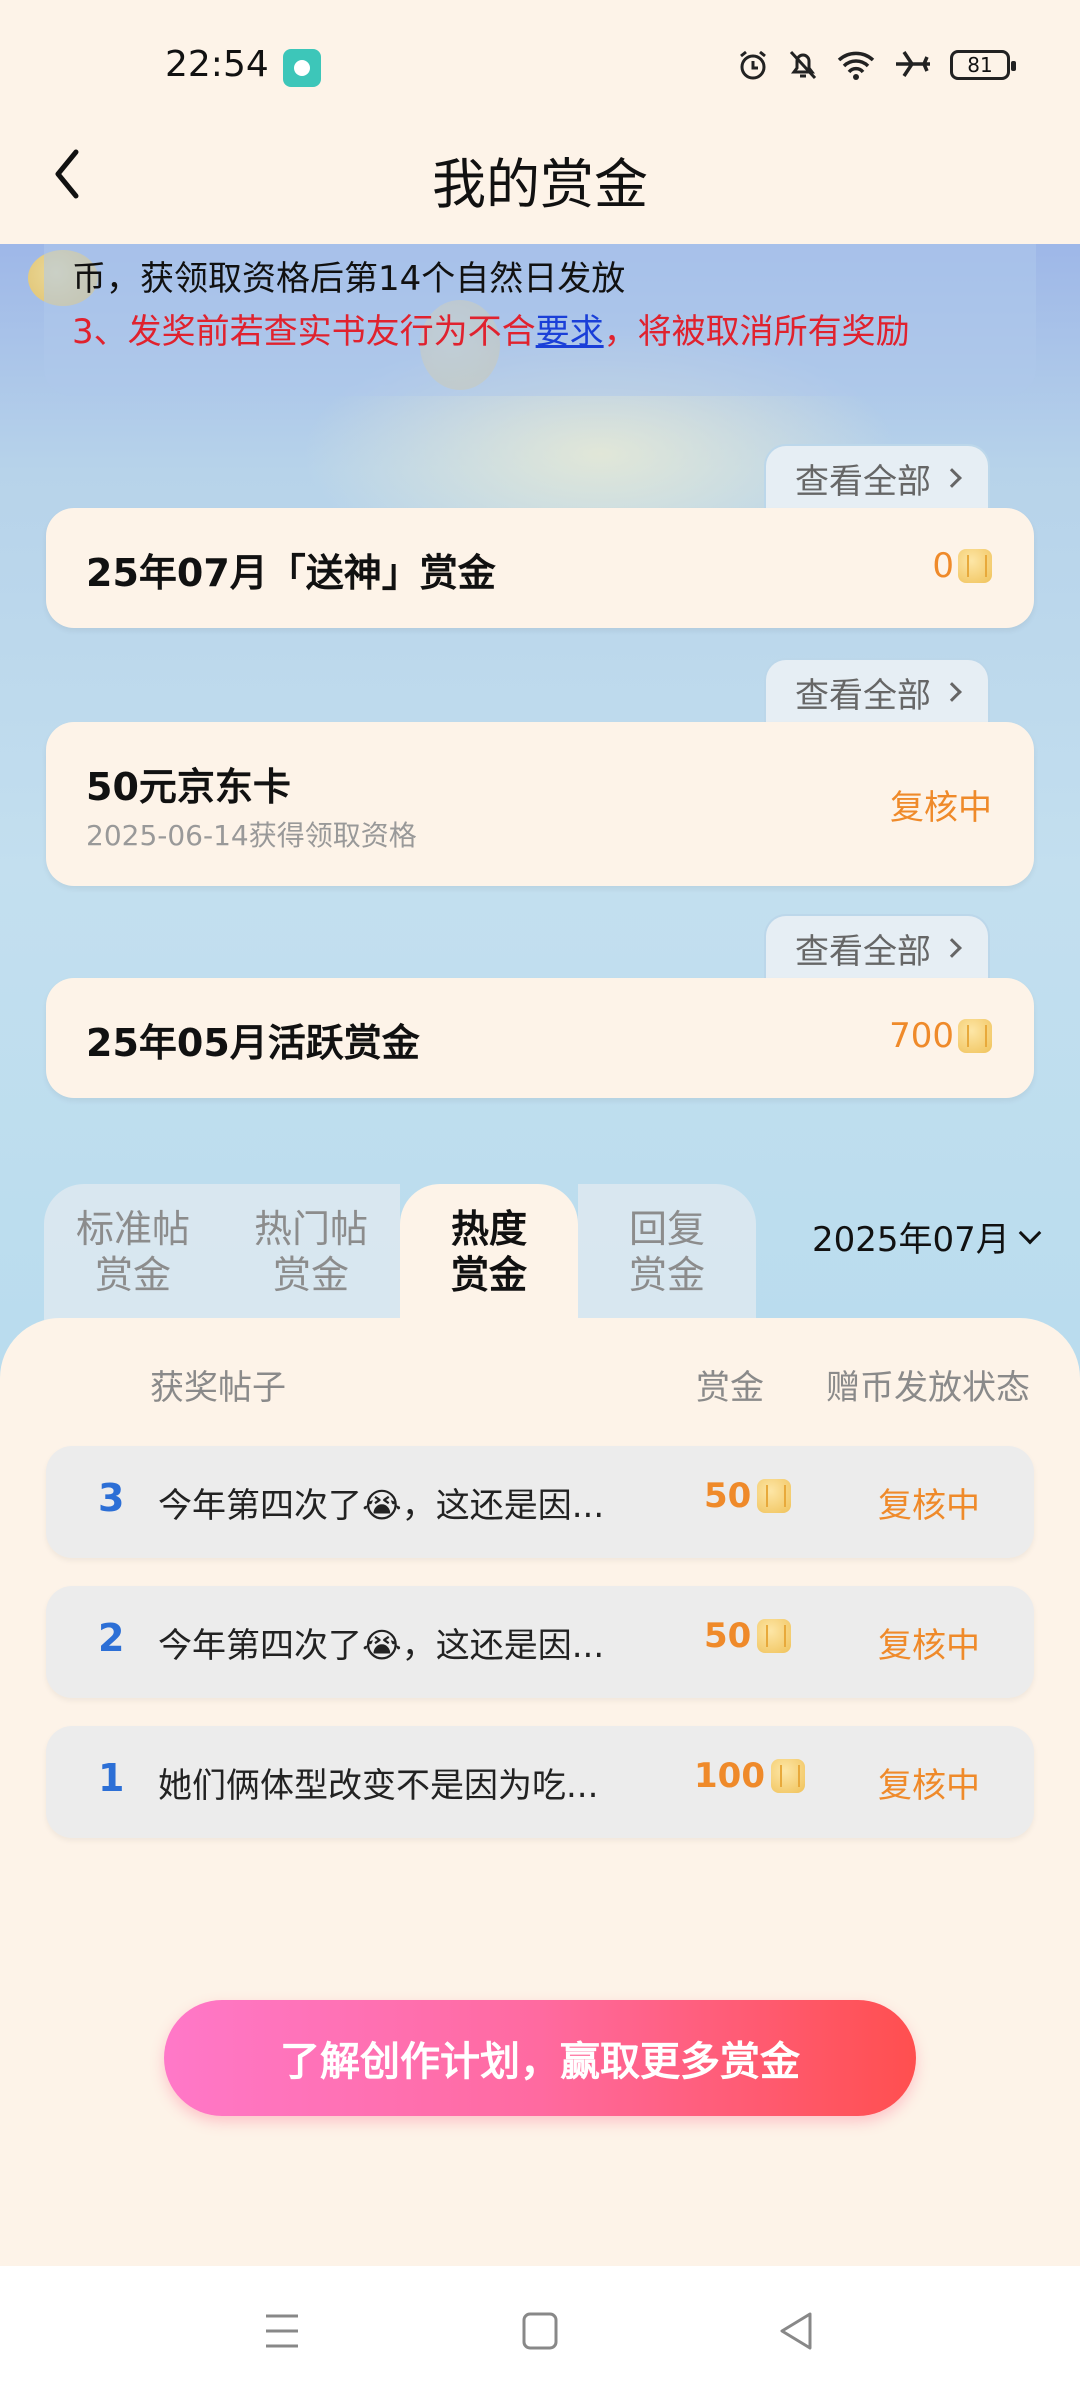  I want to click on app-notification-icon, so click(302, 68).